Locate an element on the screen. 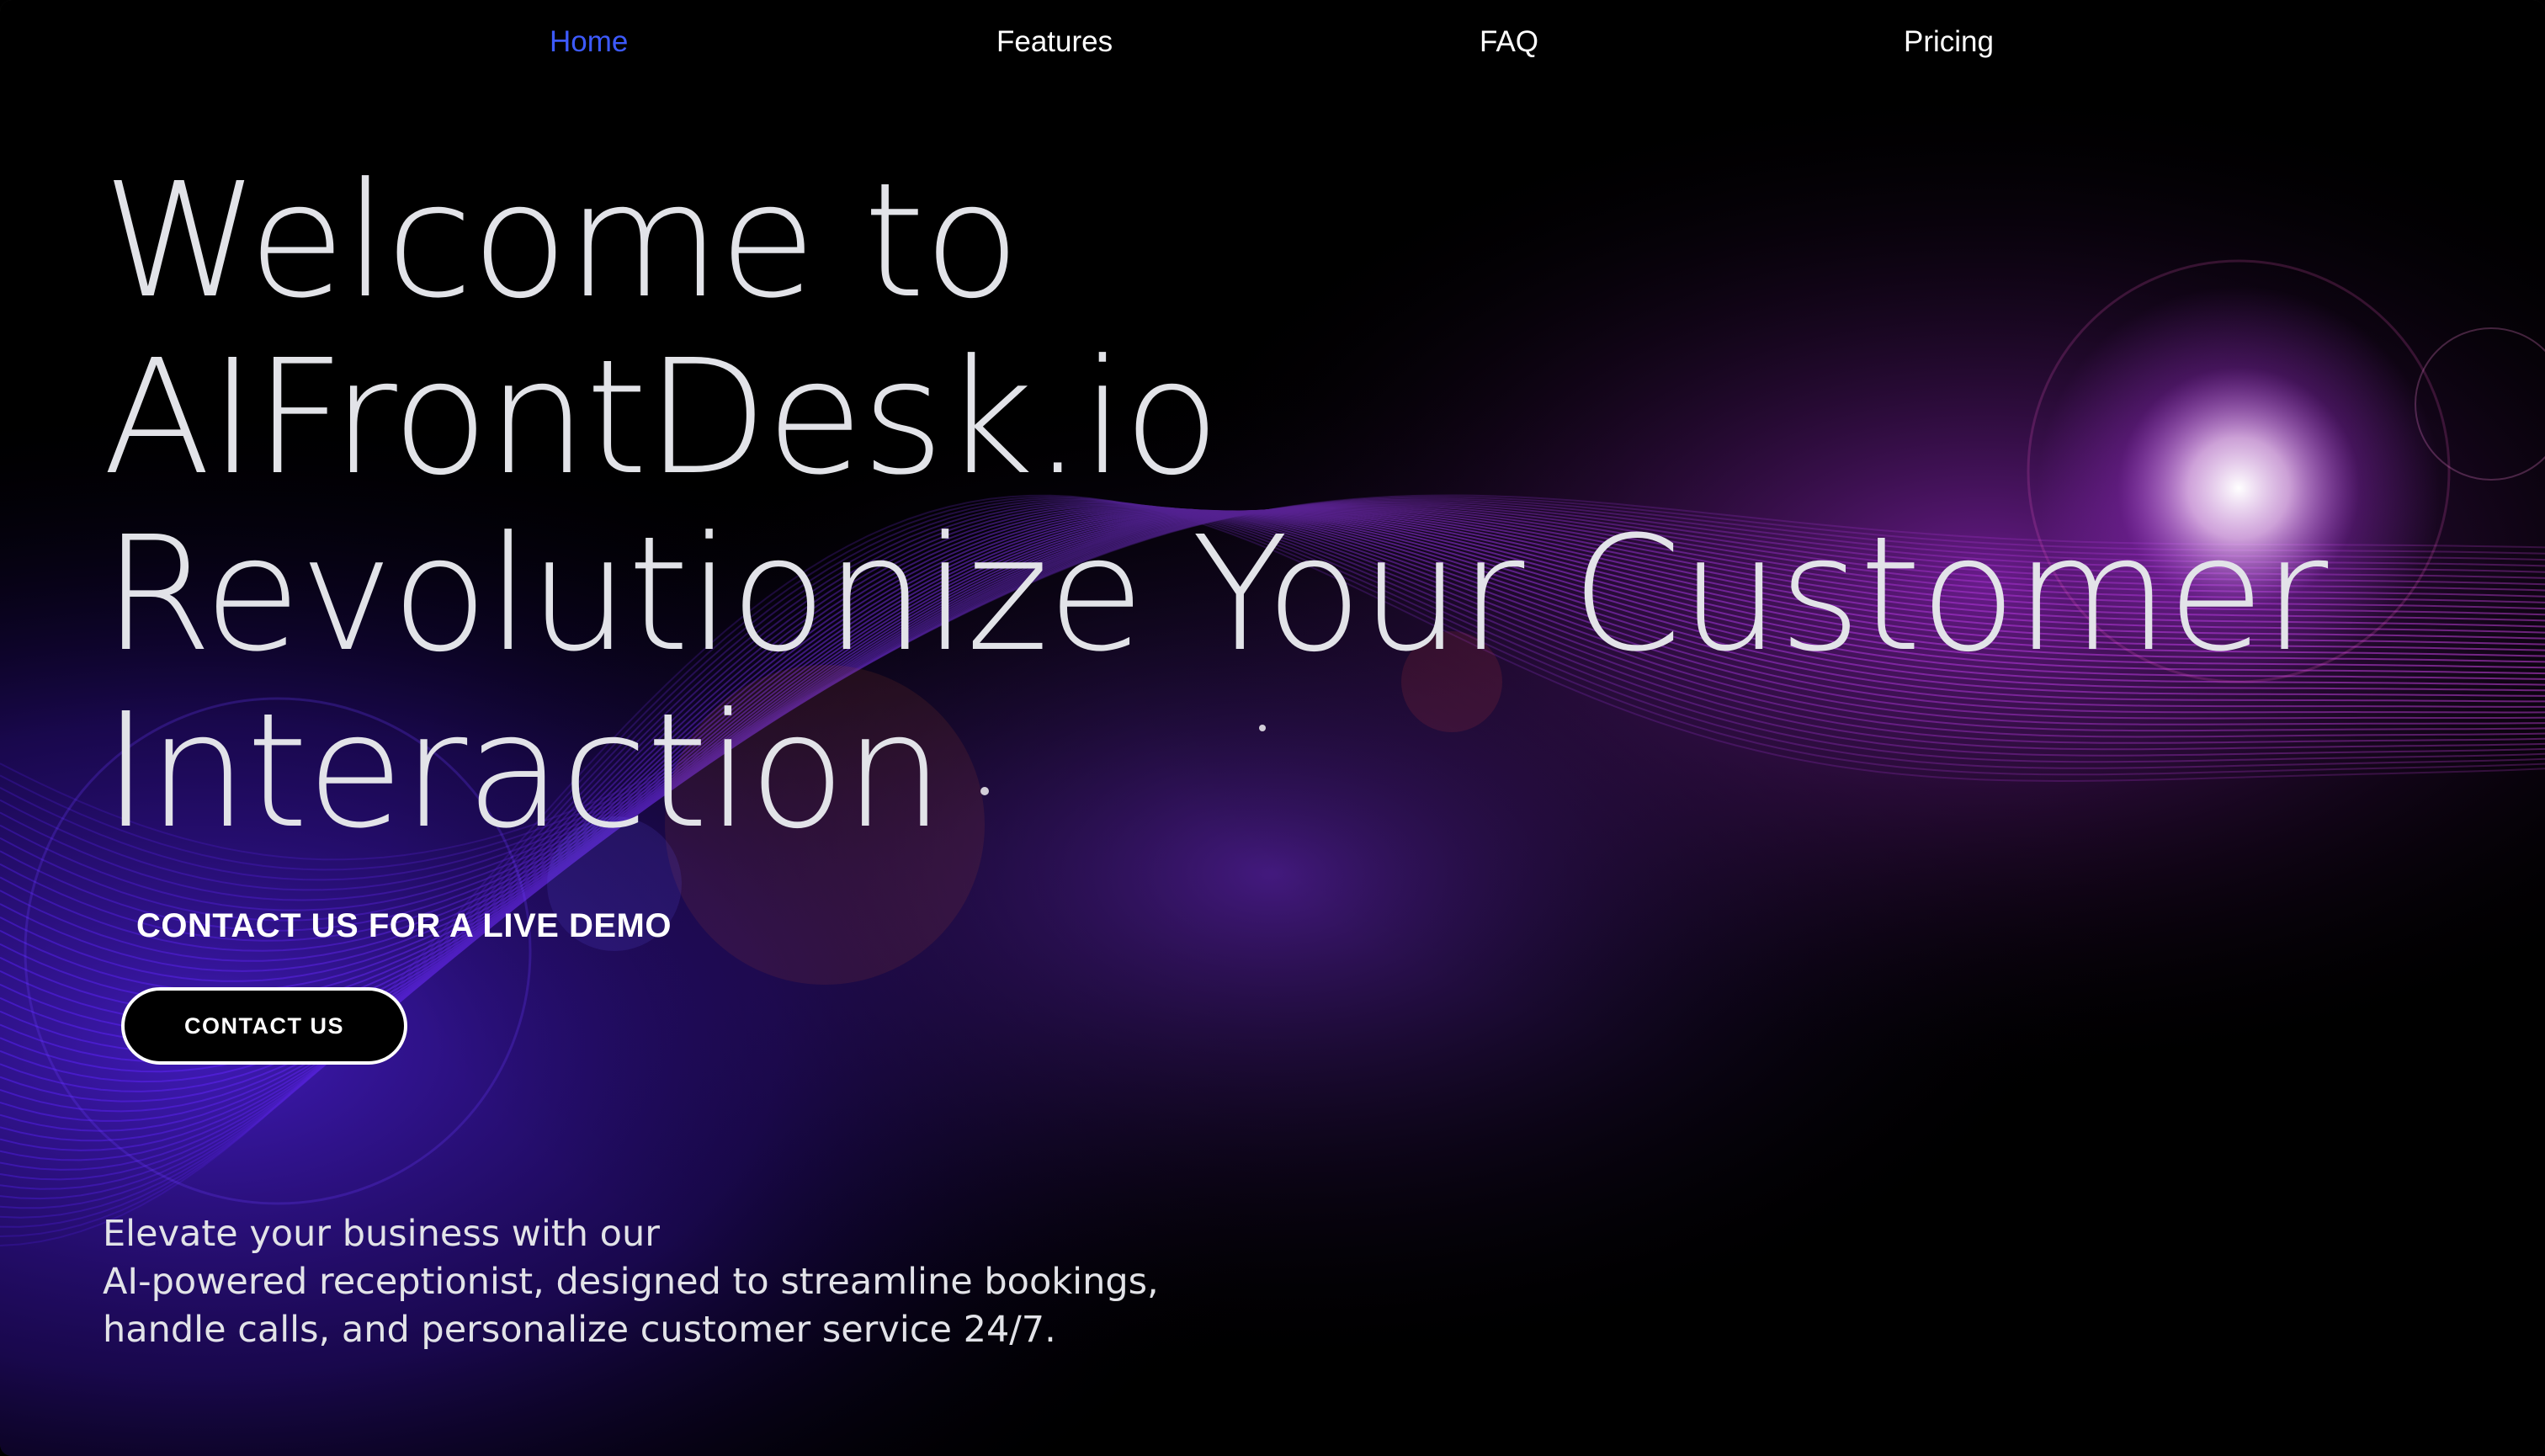 The height and width of the screenshot is (1456, 2545). hero-title-line: Interaction is located at coordinates (523, 771).